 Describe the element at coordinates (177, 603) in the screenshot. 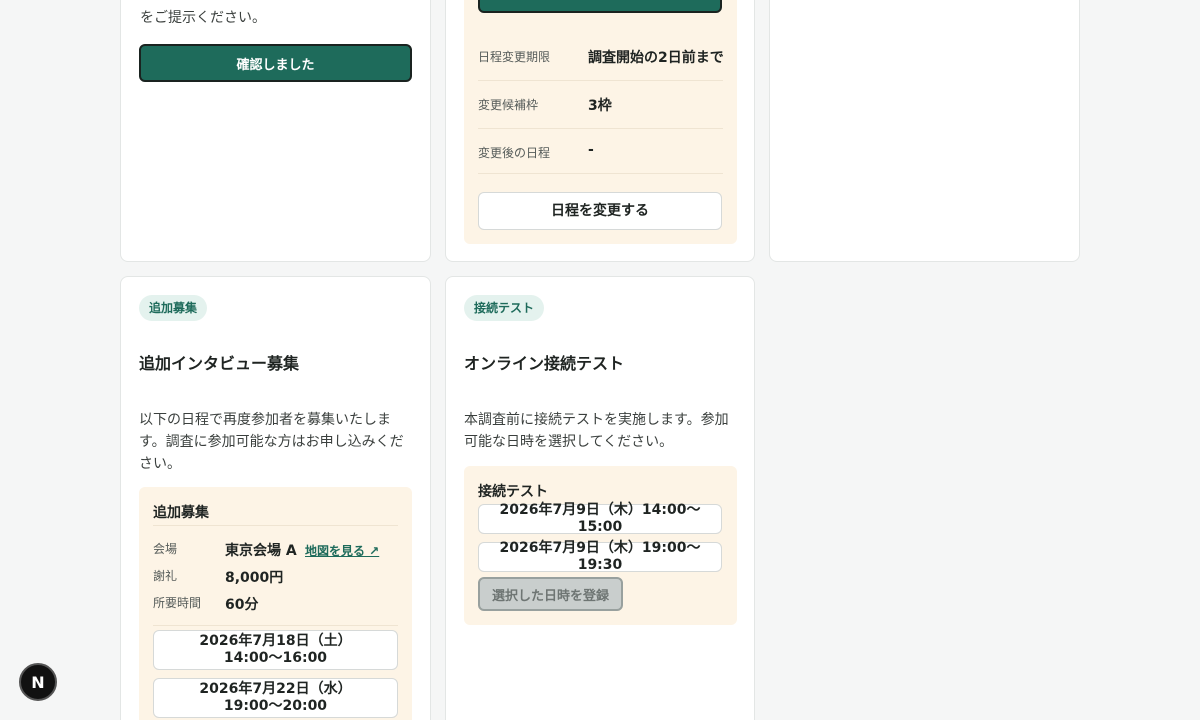

I see `duration-label: 所要時間` at that location.